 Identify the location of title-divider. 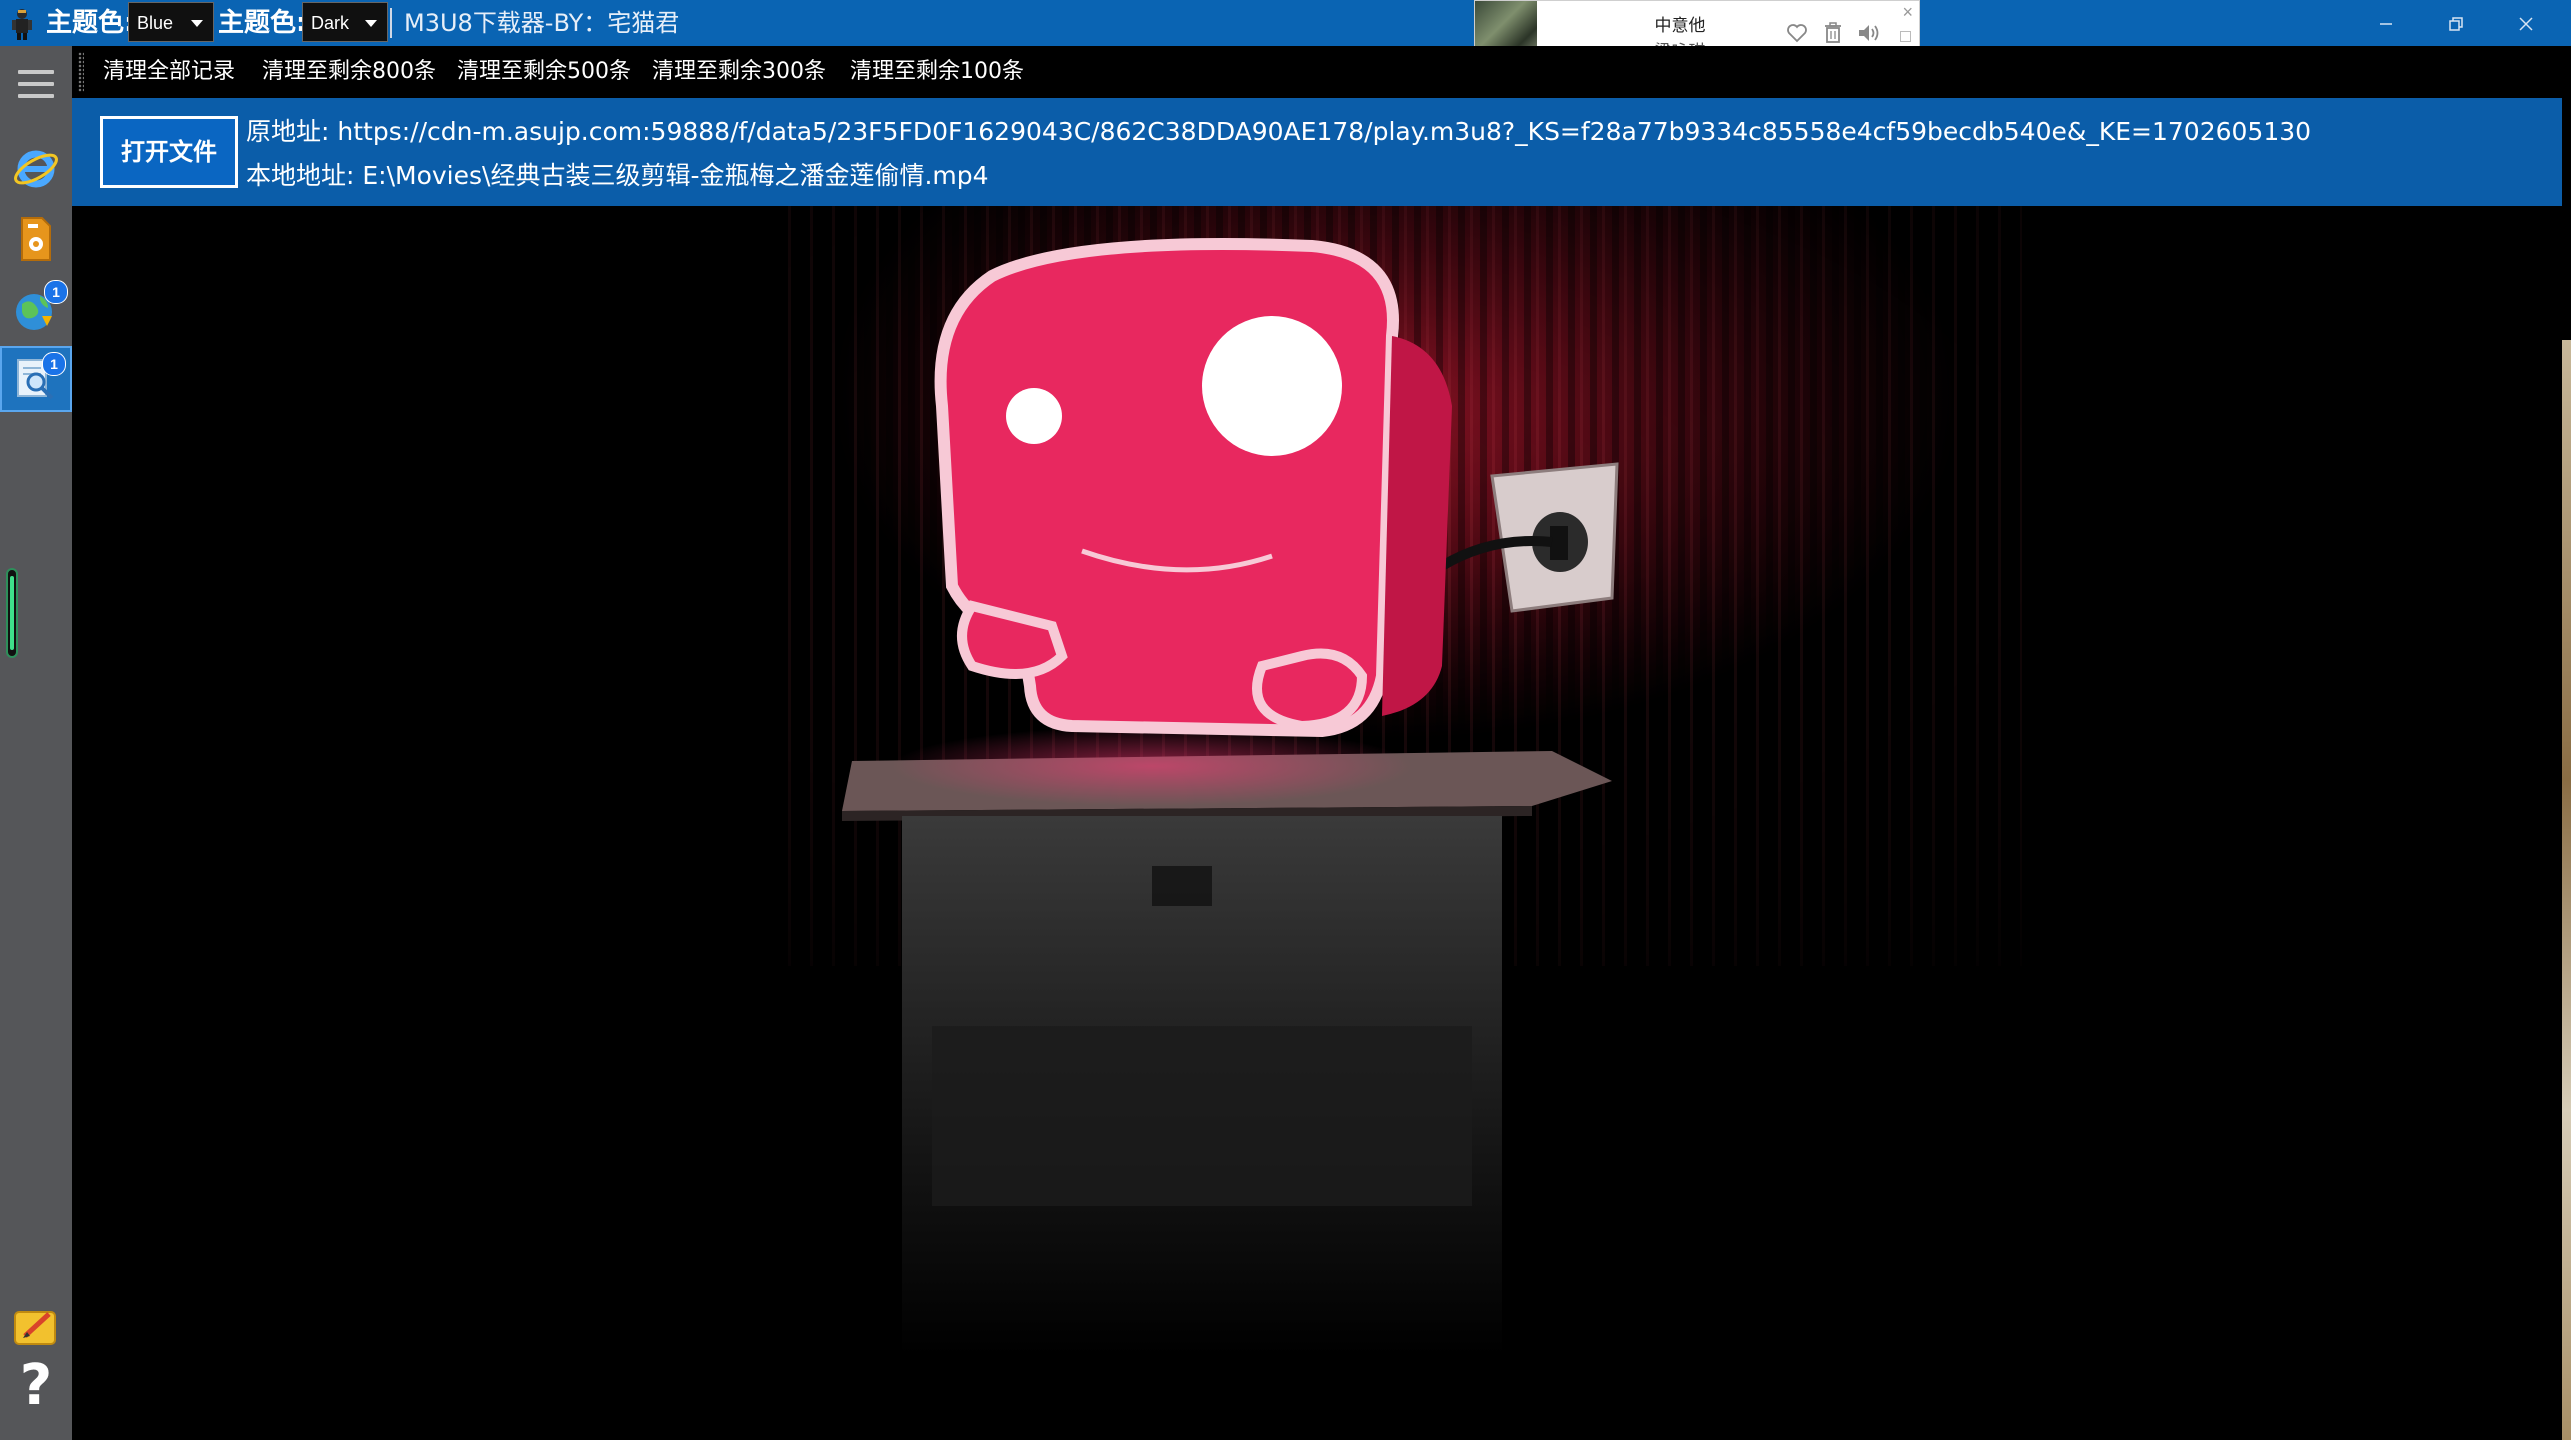
(391, 23).